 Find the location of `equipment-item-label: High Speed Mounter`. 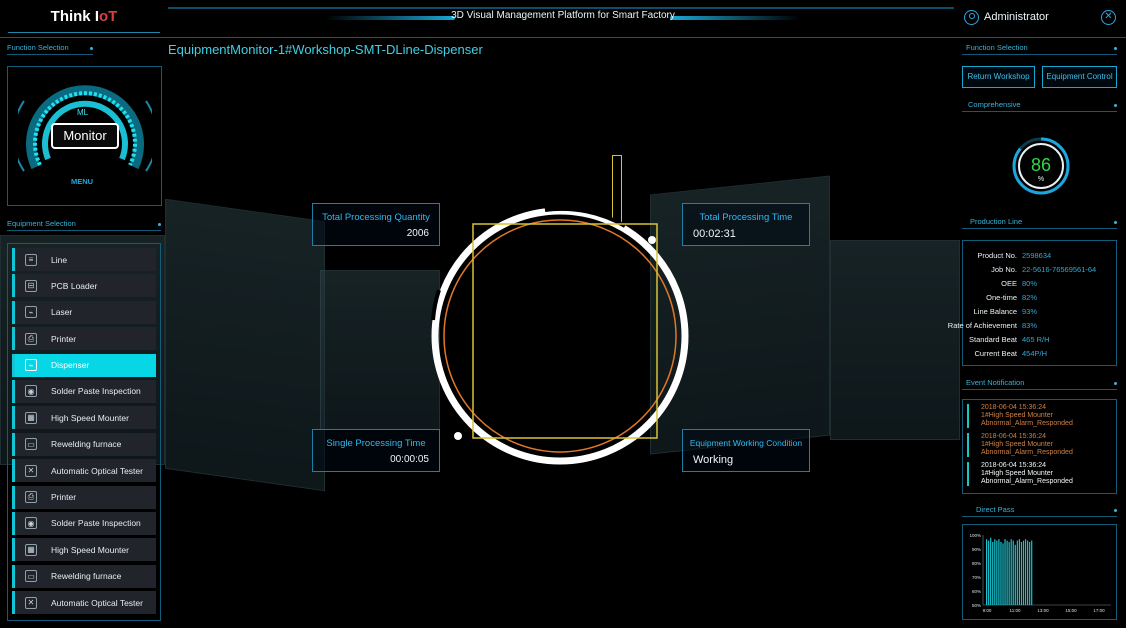

equipment-item-label: High Speed Mounter is located at coordinates (90, 417).